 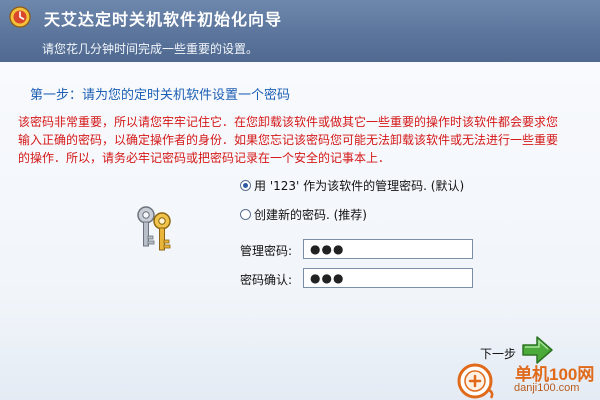 What do you see at coordinates (388, 249) in the screenshot?
I see `admin-password-field: ●●●` at bounding box center [388, 249].